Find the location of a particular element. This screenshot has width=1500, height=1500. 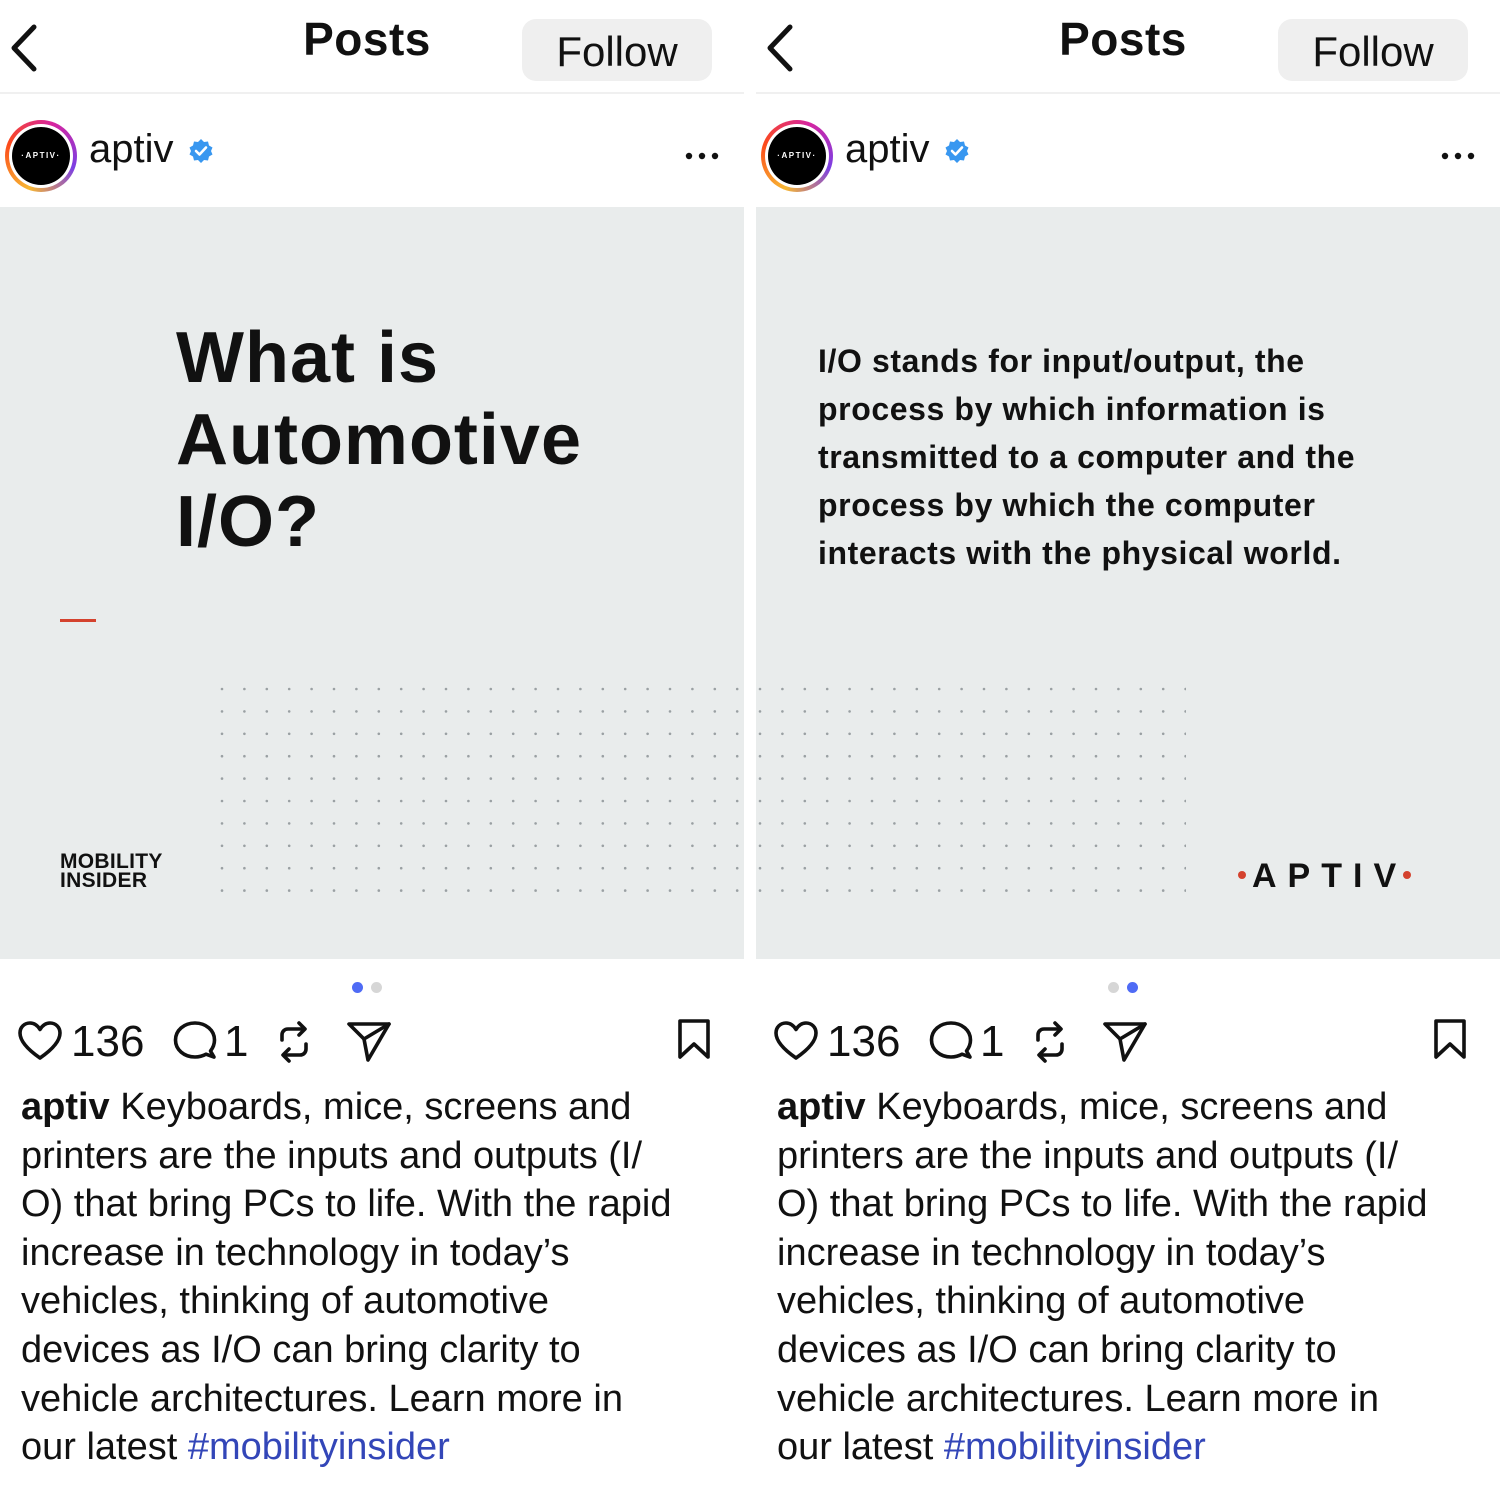

slide-title: What is Automotive I/O? is located at coordinates (379, 440).